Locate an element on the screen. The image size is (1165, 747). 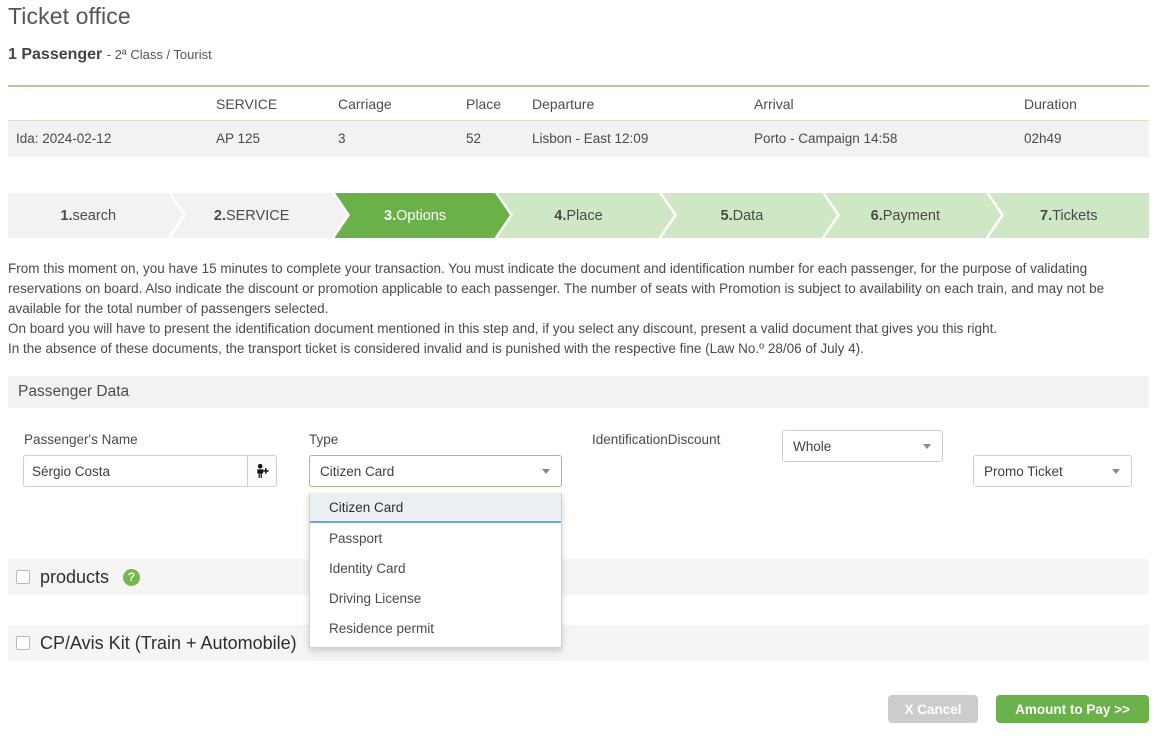
cell-carriage: 3 is located at coordinates (402, 138).